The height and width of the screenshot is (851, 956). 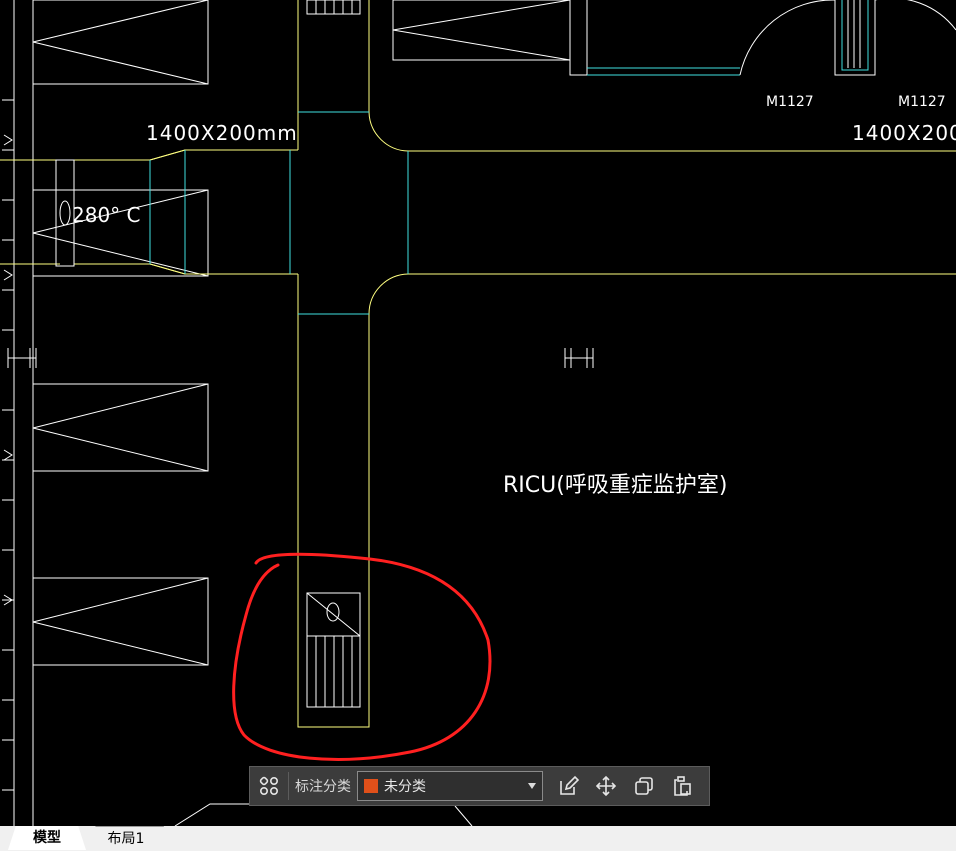 What do you see at coordinates (762, 38) in the screenshot?
I see `wall-door-top-right` at bounding box center [762, 38].